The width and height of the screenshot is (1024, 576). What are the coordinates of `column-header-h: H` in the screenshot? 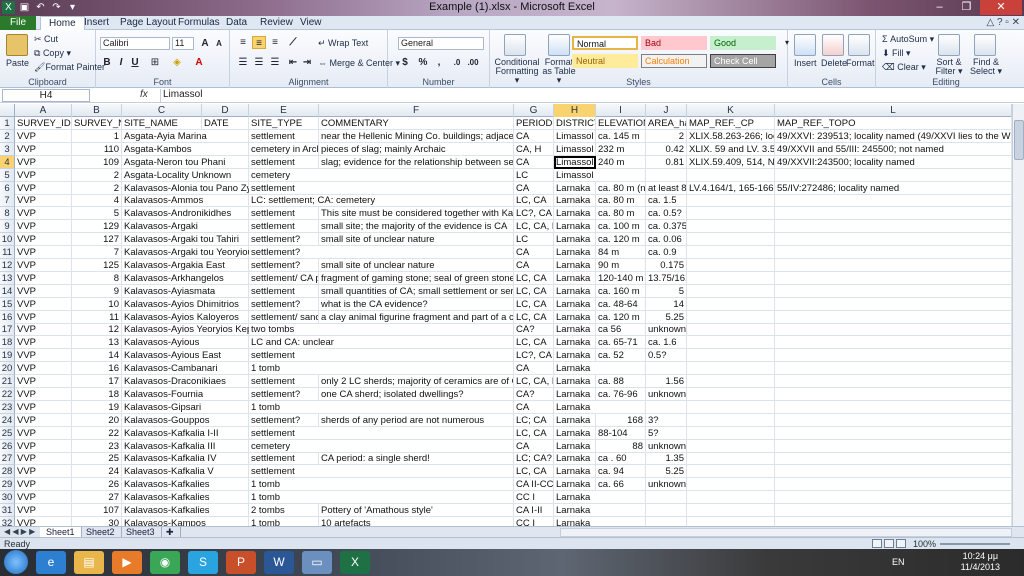 It's located at (575, 110).